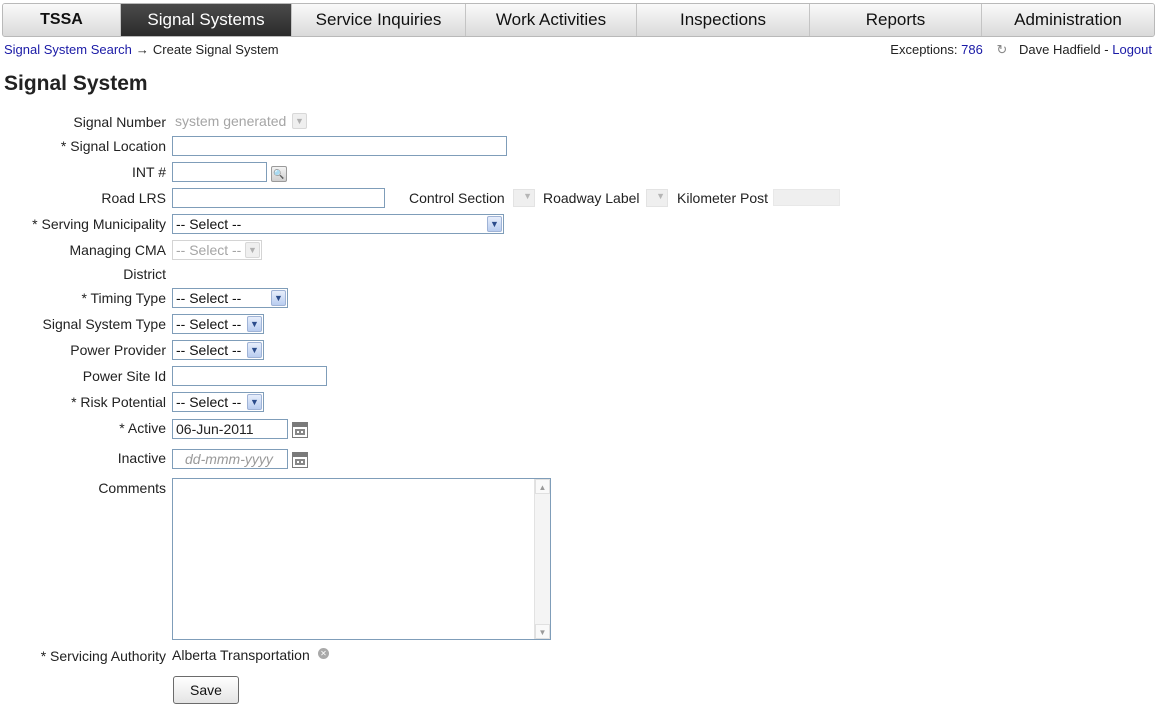  What do you see at coordinates (132, 488) in the screenshot?
I see `comments-label: Comments` at bounding box center [132, 488].